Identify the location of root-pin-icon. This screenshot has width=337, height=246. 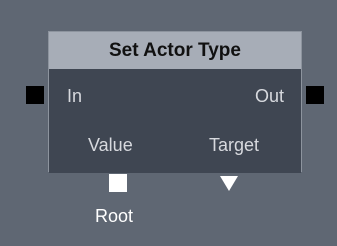
(118, 183).